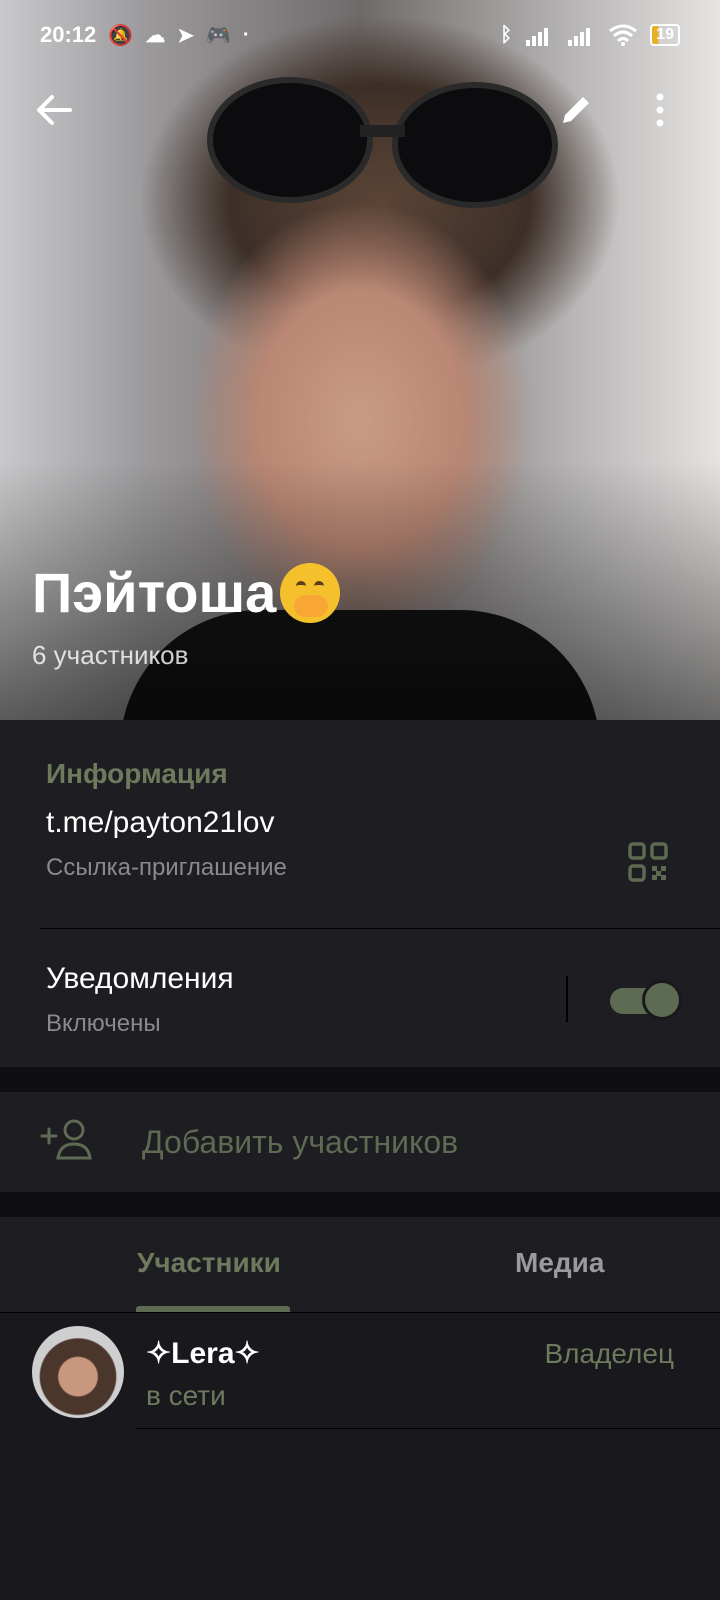 The width and height of the screenshot is (720, 1600). What do you see at coordinates (155, 35) in the screenshot?
I see `cloud-icon: ☁` at bounding box center [155, 35].